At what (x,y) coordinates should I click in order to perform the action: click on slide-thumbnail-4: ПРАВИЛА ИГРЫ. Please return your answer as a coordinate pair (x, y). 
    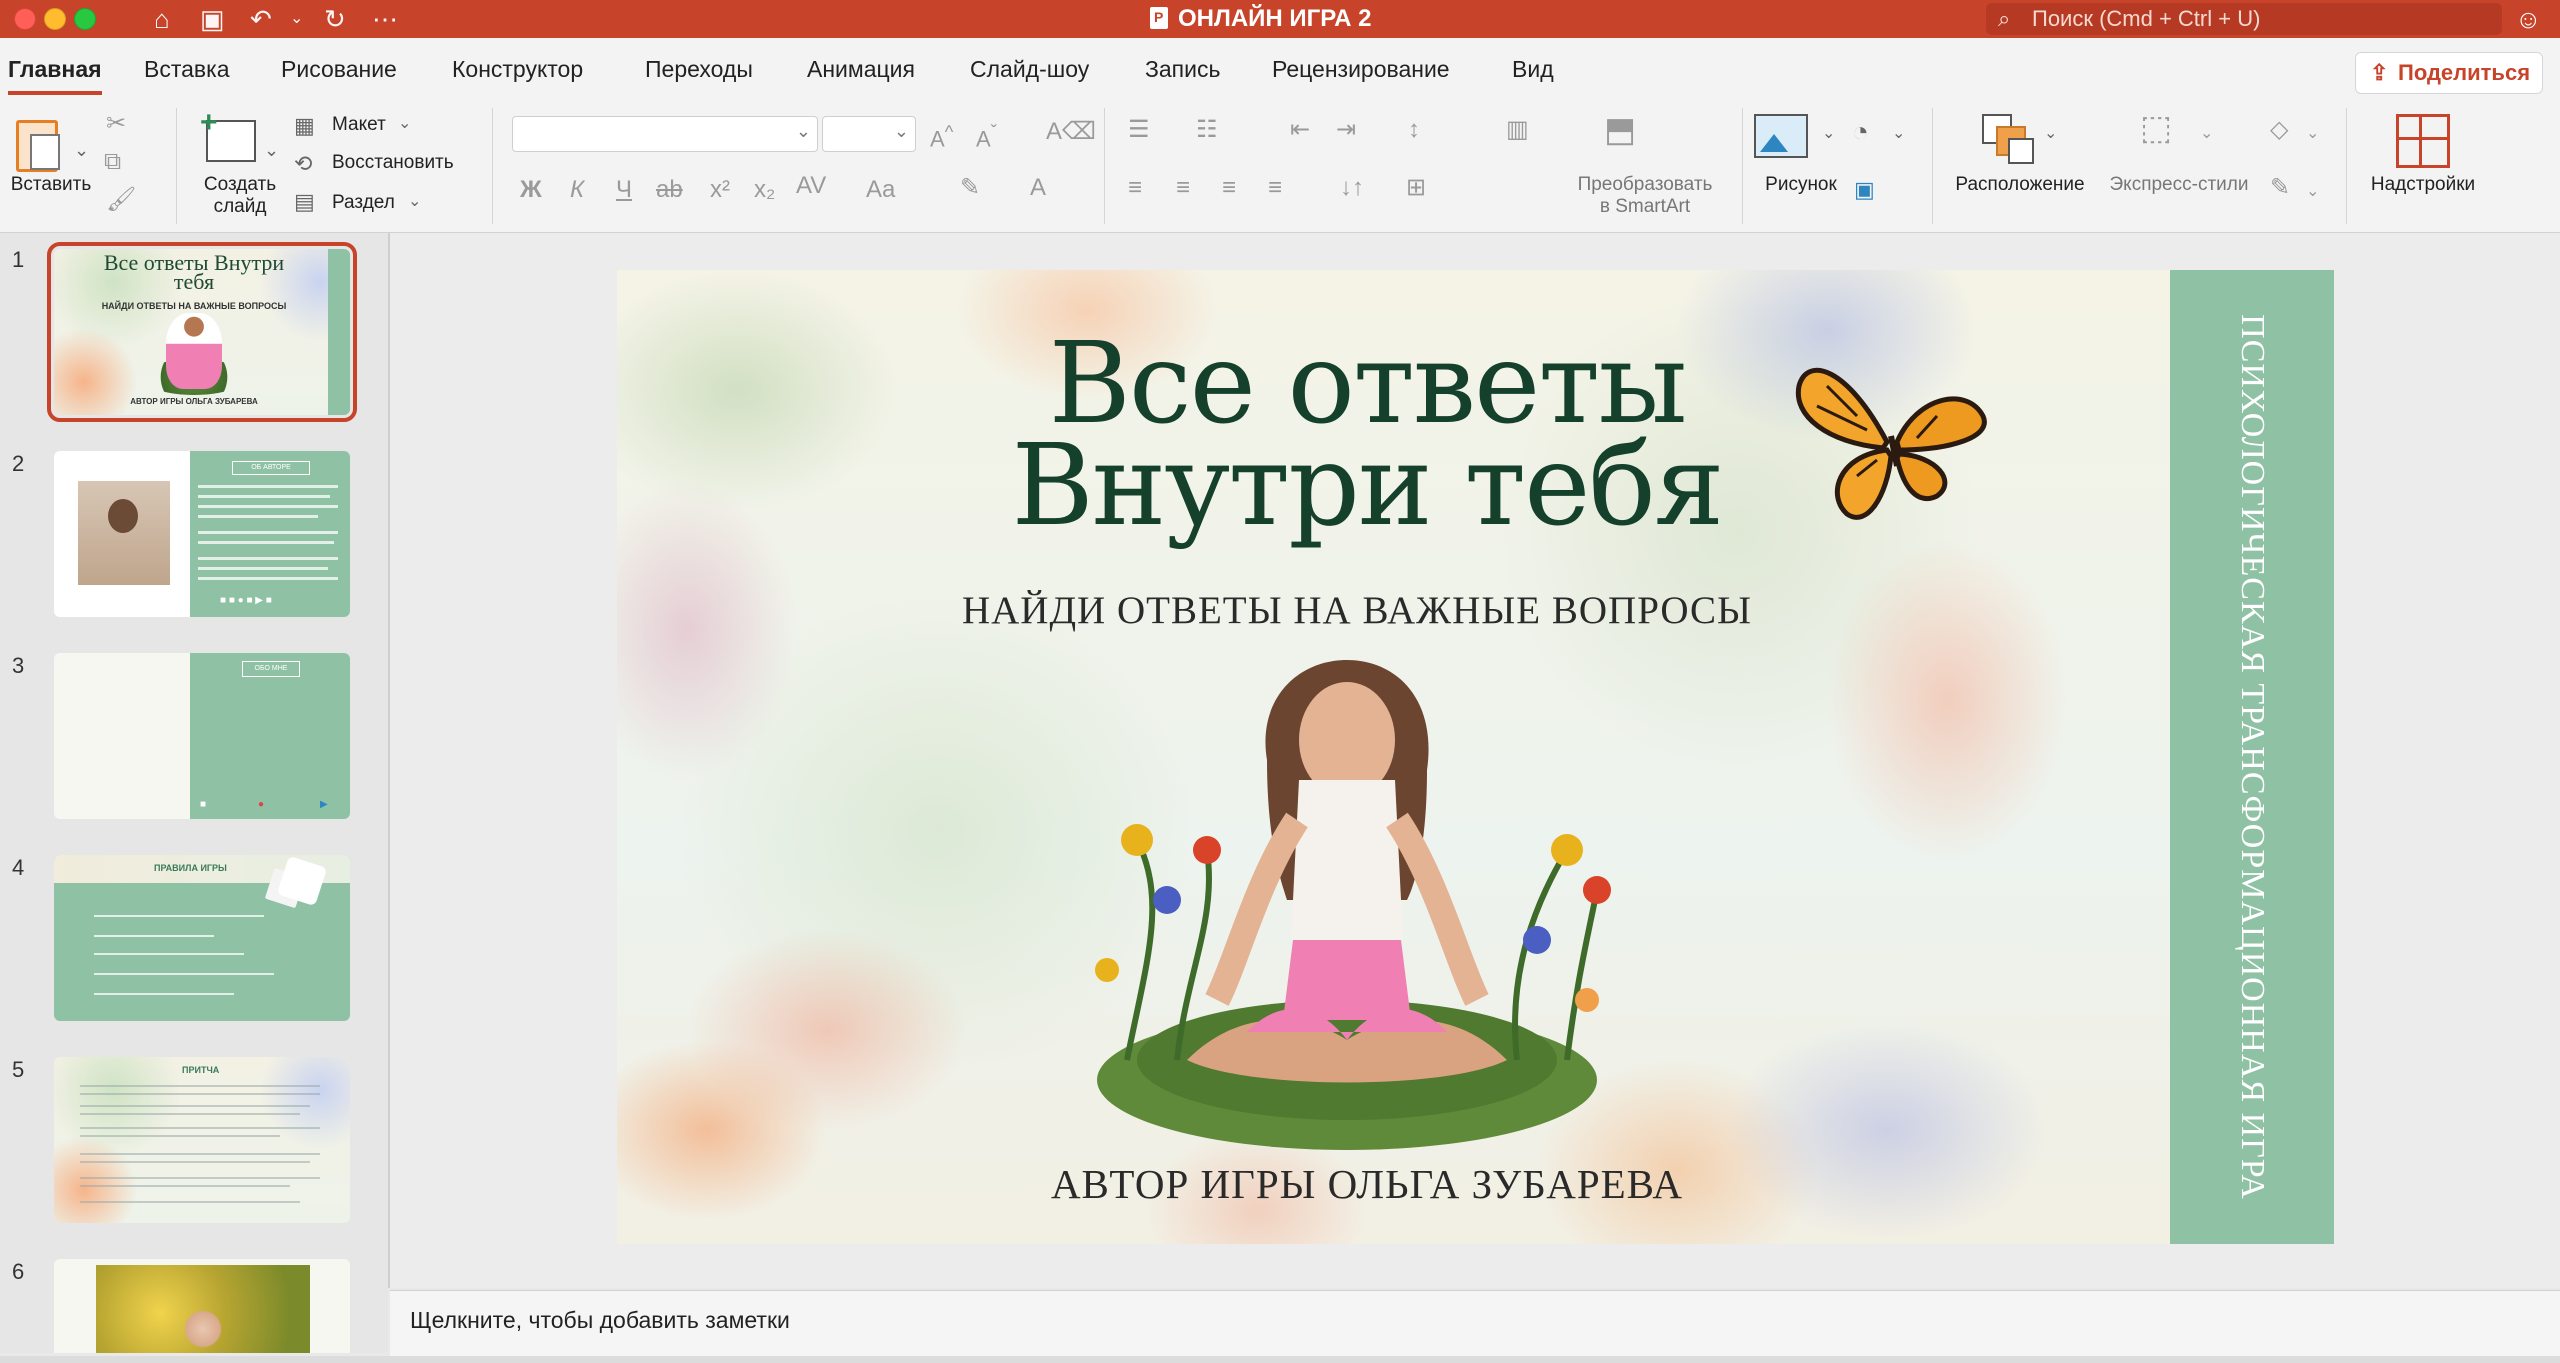
    Looking at the image, I should click on (202, 938).